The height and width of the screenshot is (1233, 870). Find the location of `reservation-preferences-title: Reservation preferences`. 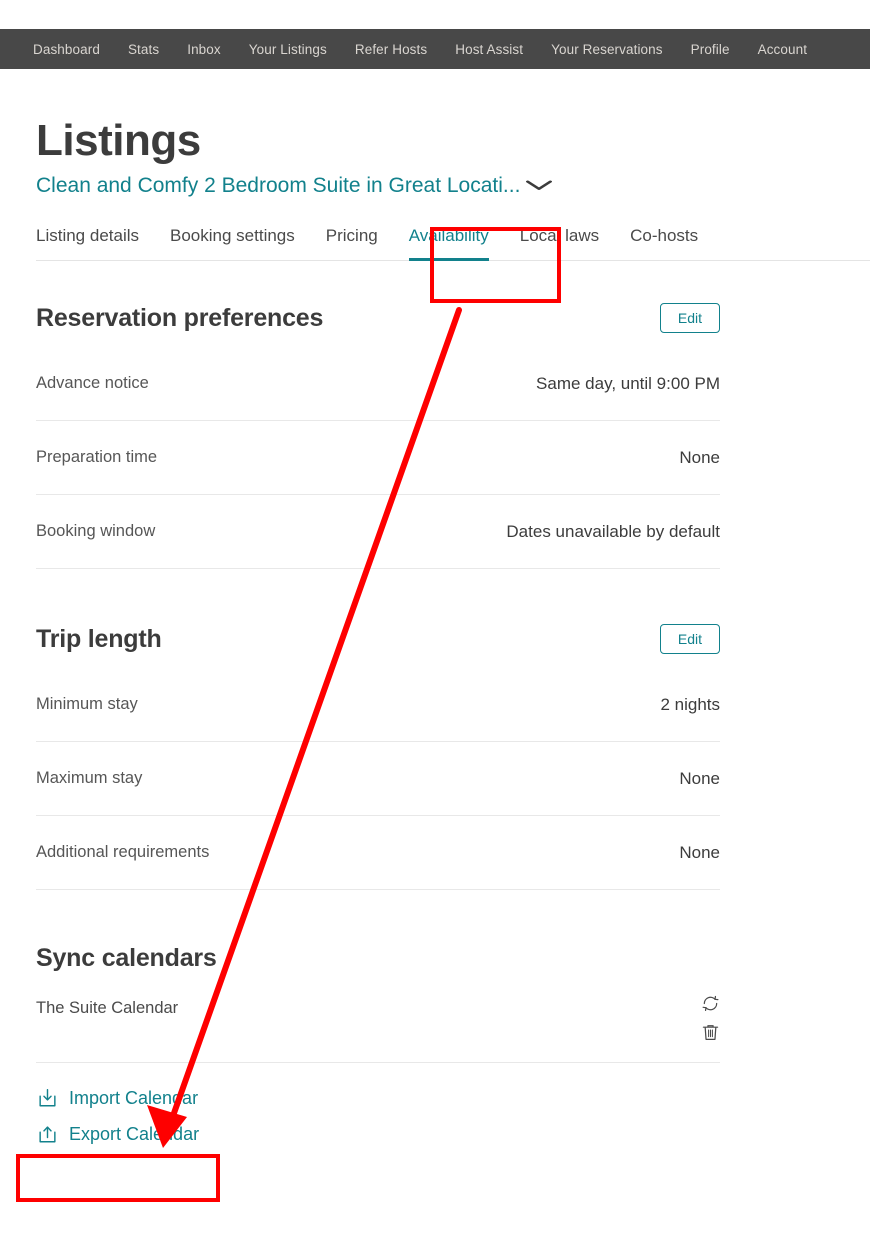

reservation-preferences-title: Reservation preferences is located at coordinates (180, 317).